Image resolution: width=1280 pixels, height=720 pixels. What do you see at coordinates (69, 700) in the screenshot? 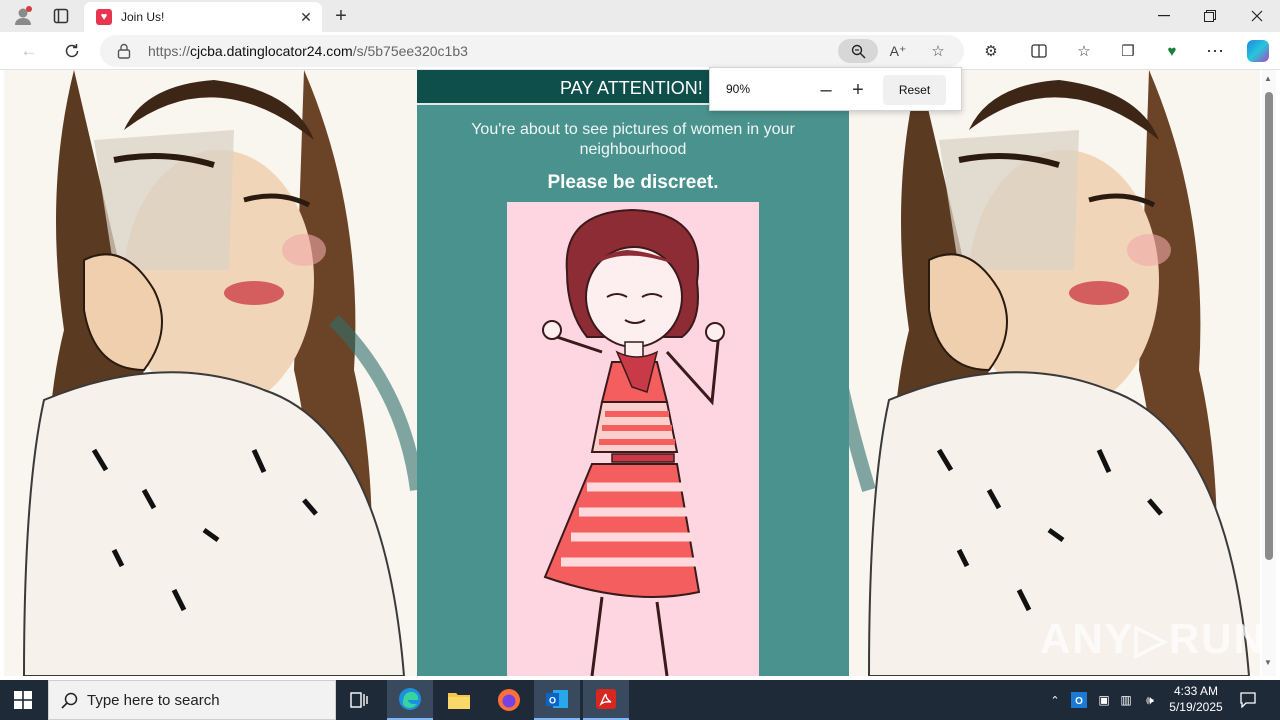
I see `search-icon` at bounding box center [69, 700].